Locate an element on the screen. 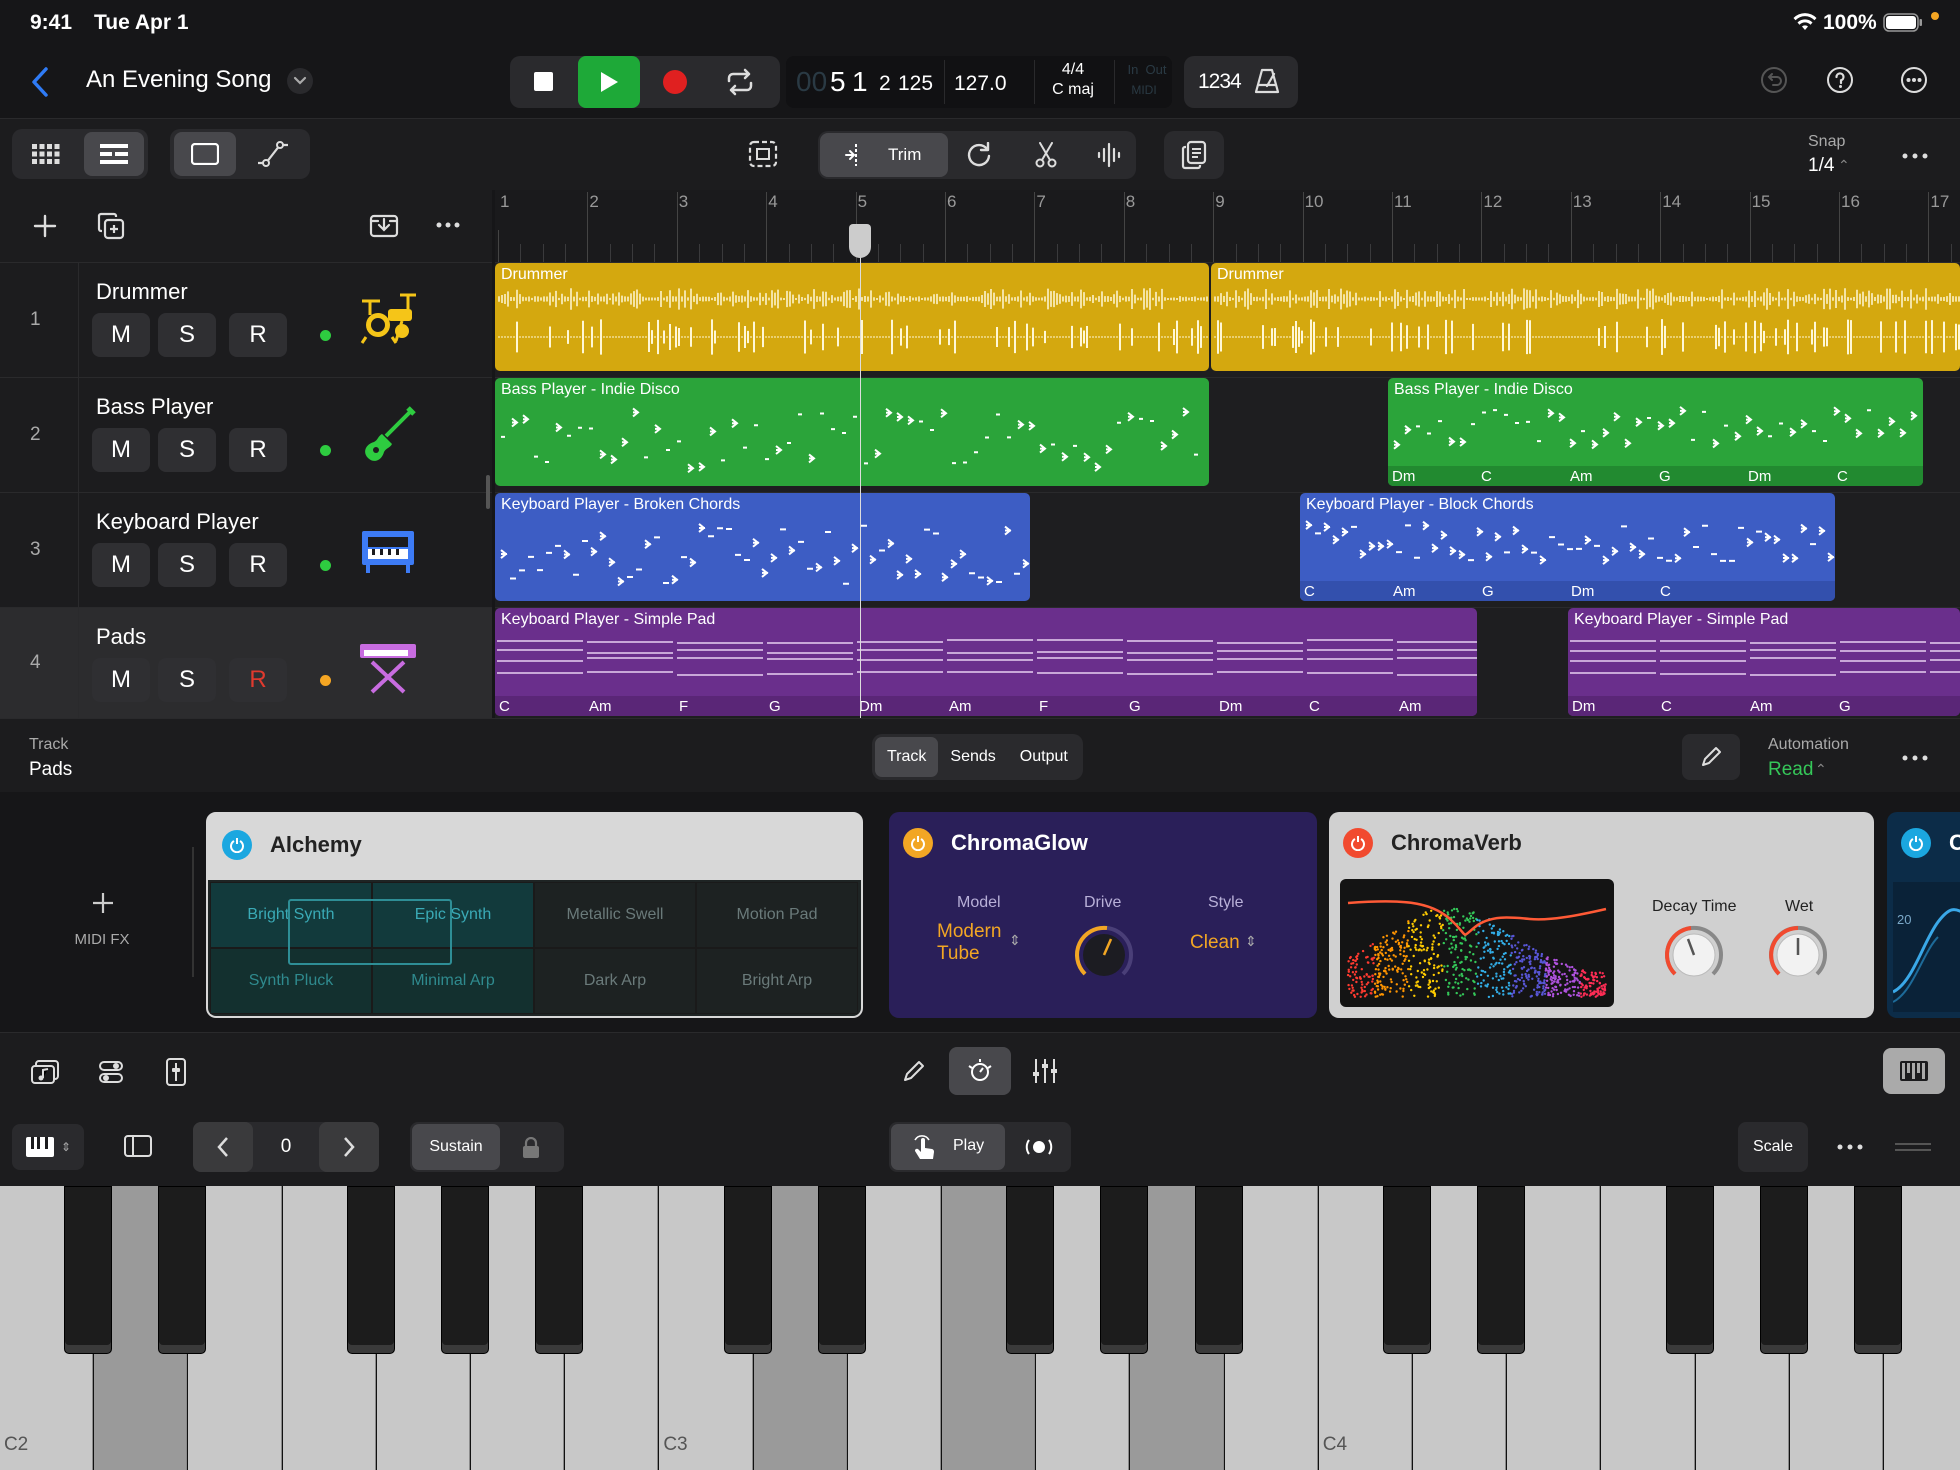  region-bass: Bass Player - Indie Disco Dm C Am G Dm C is located at coordinates (1655, 432).